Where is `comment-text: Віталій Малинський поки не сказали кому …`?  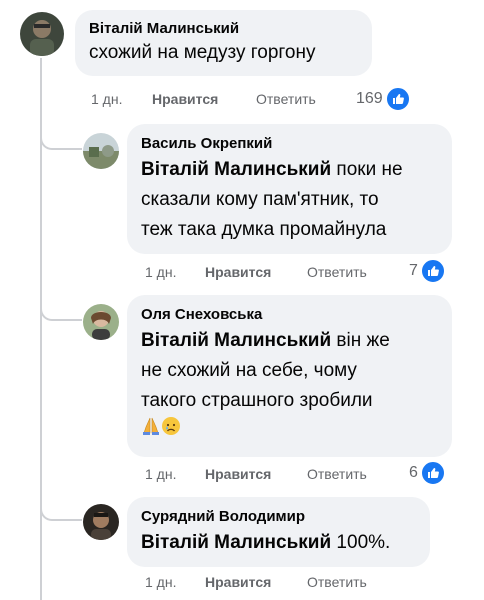 comment-text: Віталій Малинський поки не сказали кому … is located at coordinates (289, 200).